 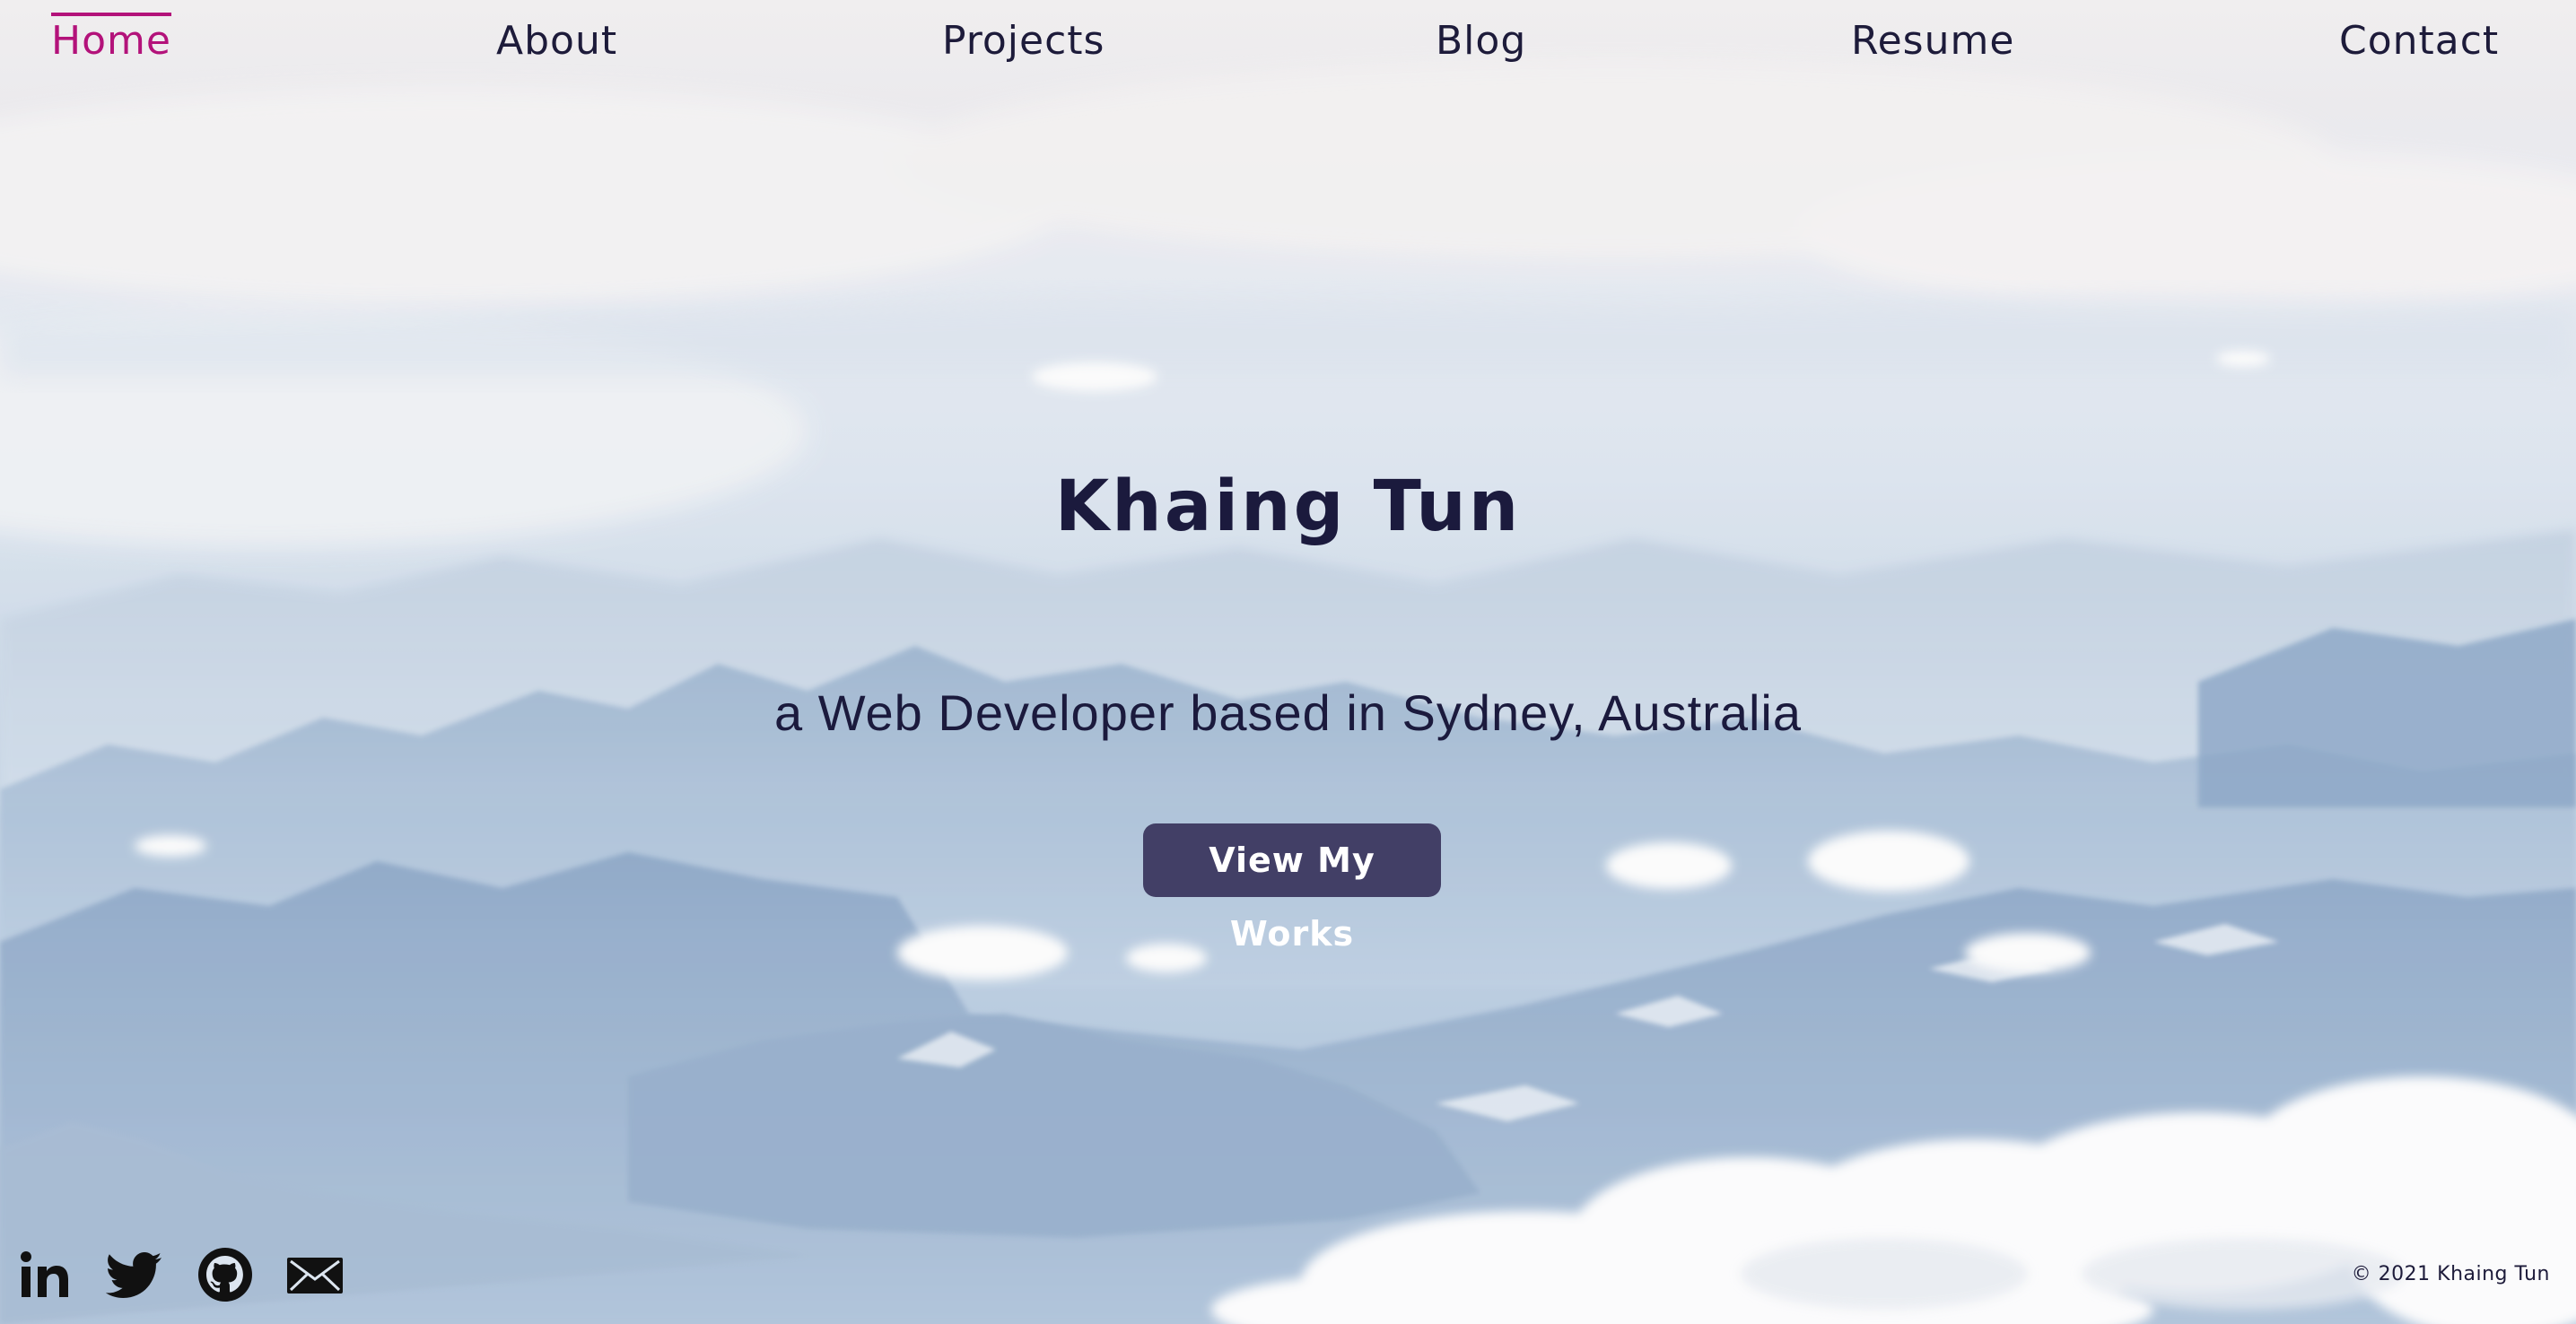 What do you see at coordinates (1292, 888) in the screenshot?
I see `view-my-works-button: View My Works` at bounding box center [1292, 888].